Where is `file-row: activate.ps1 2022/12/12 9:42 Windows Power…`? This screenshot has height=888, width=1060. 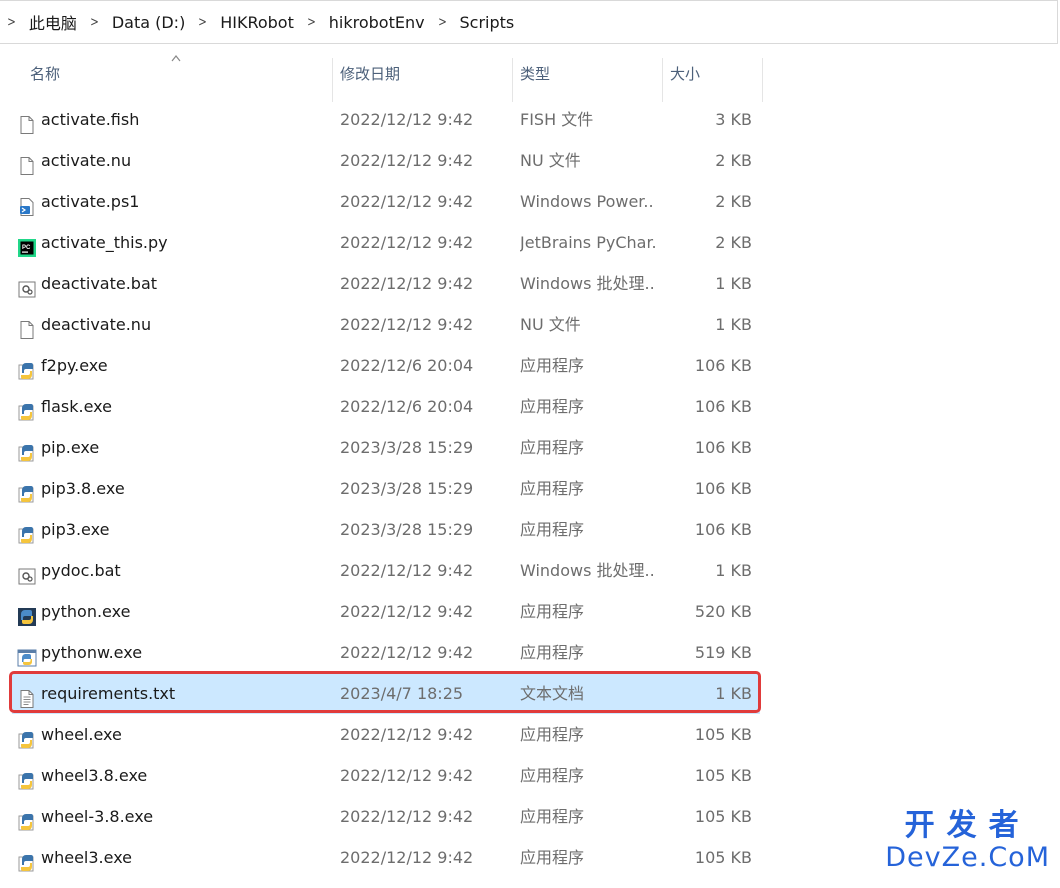
file-row: activate.ps1 2022/12/12 9:42 Windows Power… is located at coordinates (386, 201).